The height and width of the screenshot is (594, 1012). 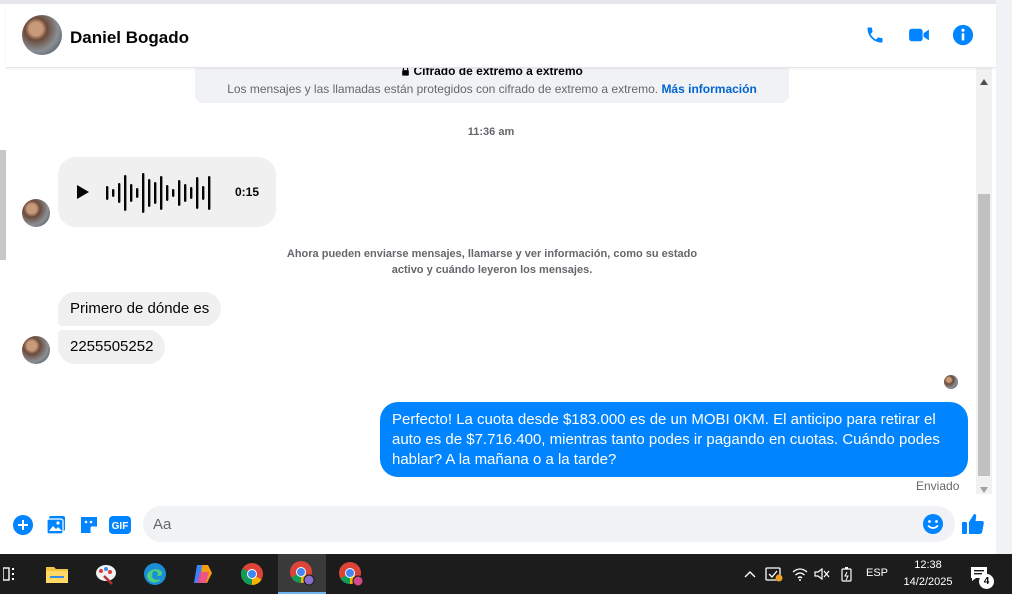 I want to click on security-tray-icon, so click(x=774, y=574).